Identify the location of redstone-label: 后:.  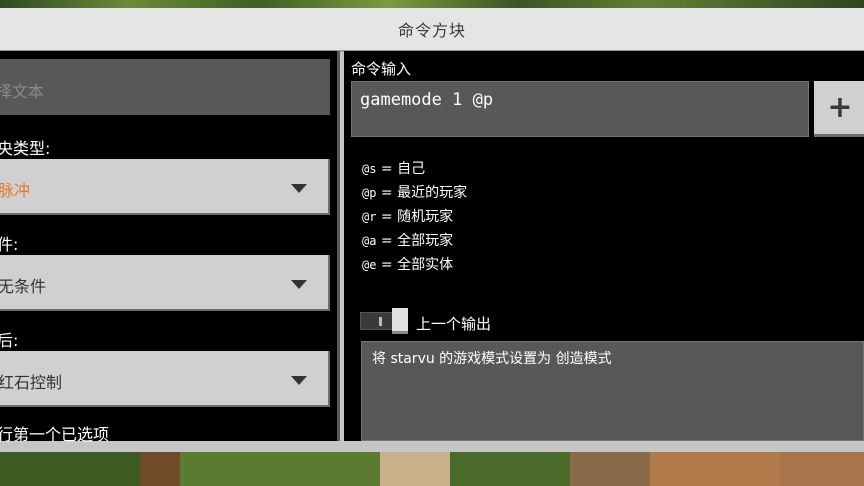
(9, 340).